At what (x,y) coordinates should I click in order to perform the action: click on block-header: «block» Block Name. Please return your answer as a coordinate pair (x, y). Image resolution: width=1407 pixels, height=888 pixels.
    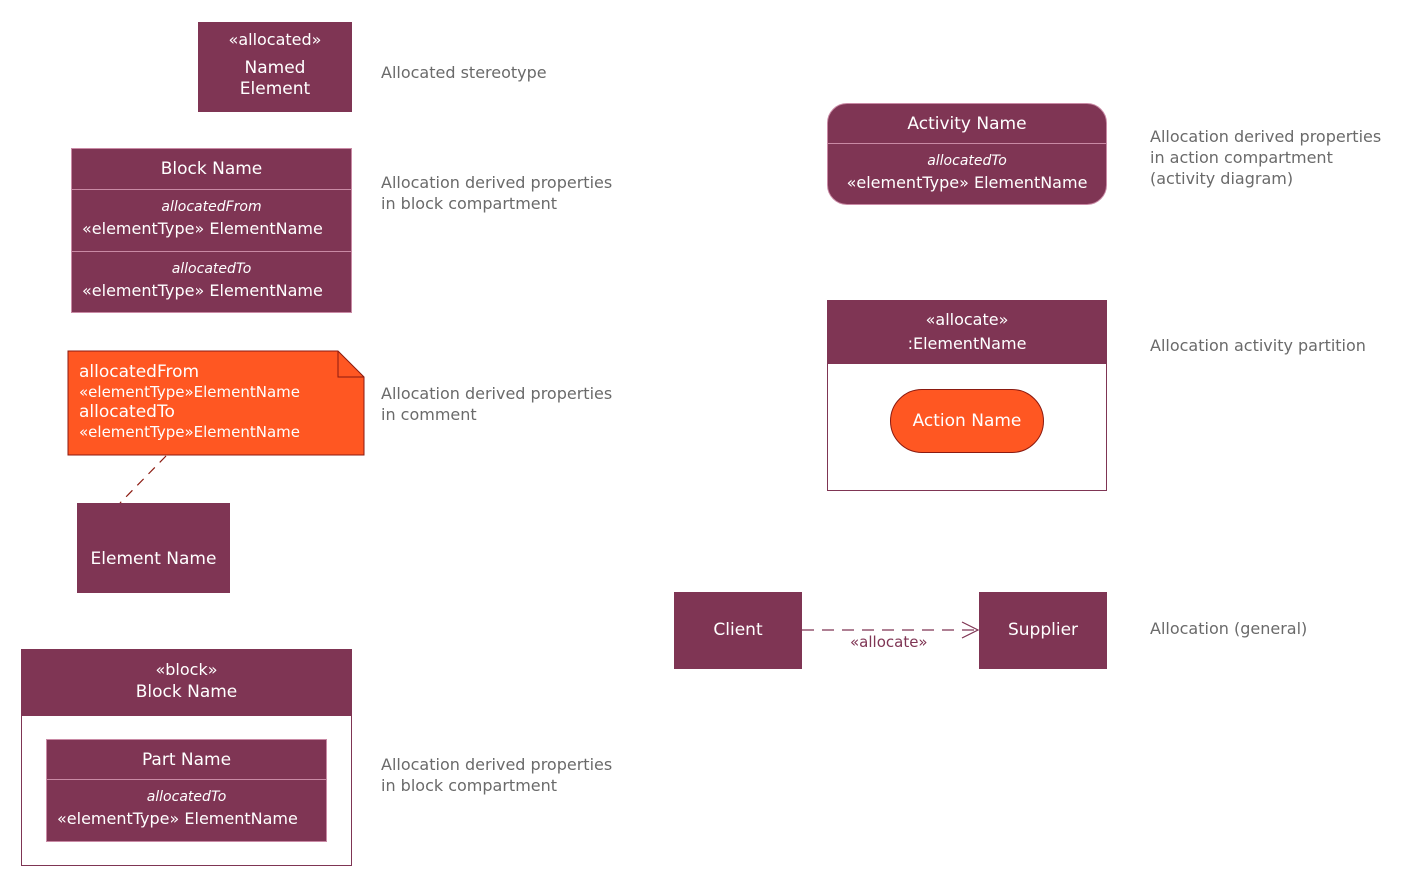
    Looking at the image, I should click on (186, 683).